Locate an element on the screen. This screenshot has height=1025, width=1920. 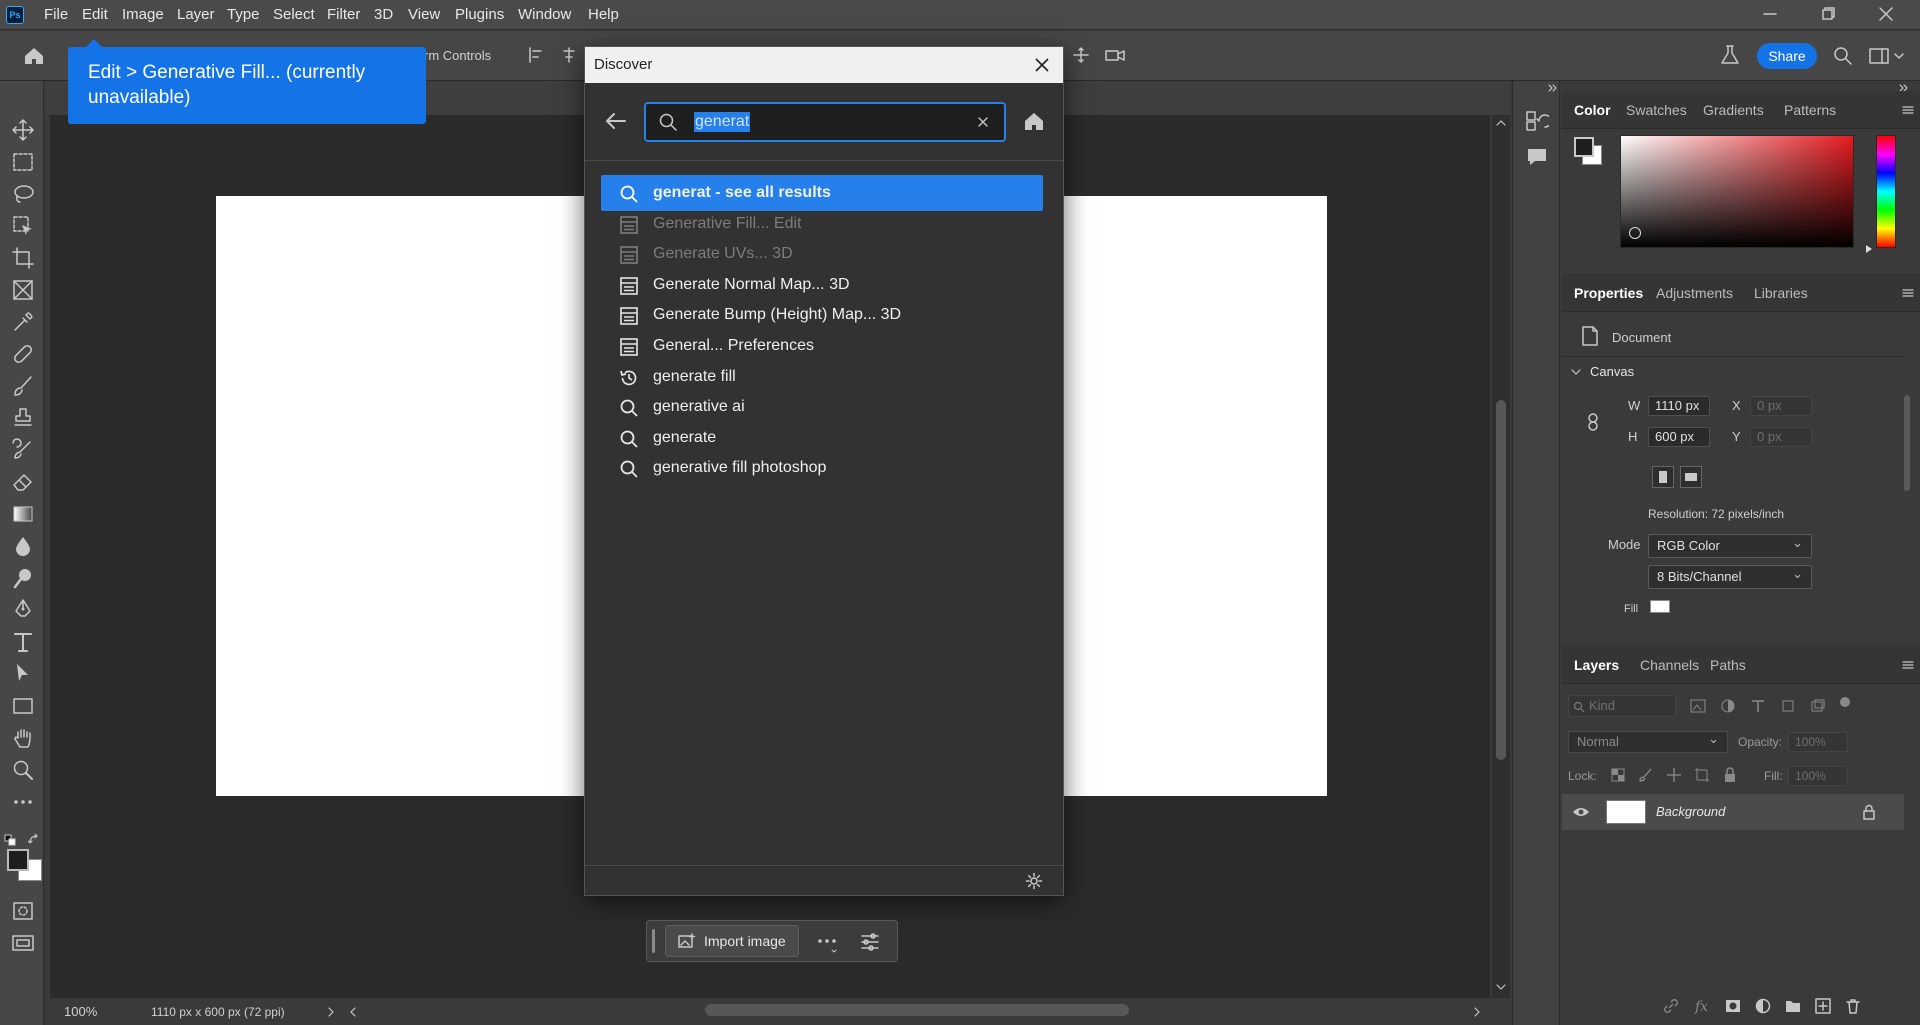
new-adjustment-layer-icon is located at coordinates (1763, 1006).